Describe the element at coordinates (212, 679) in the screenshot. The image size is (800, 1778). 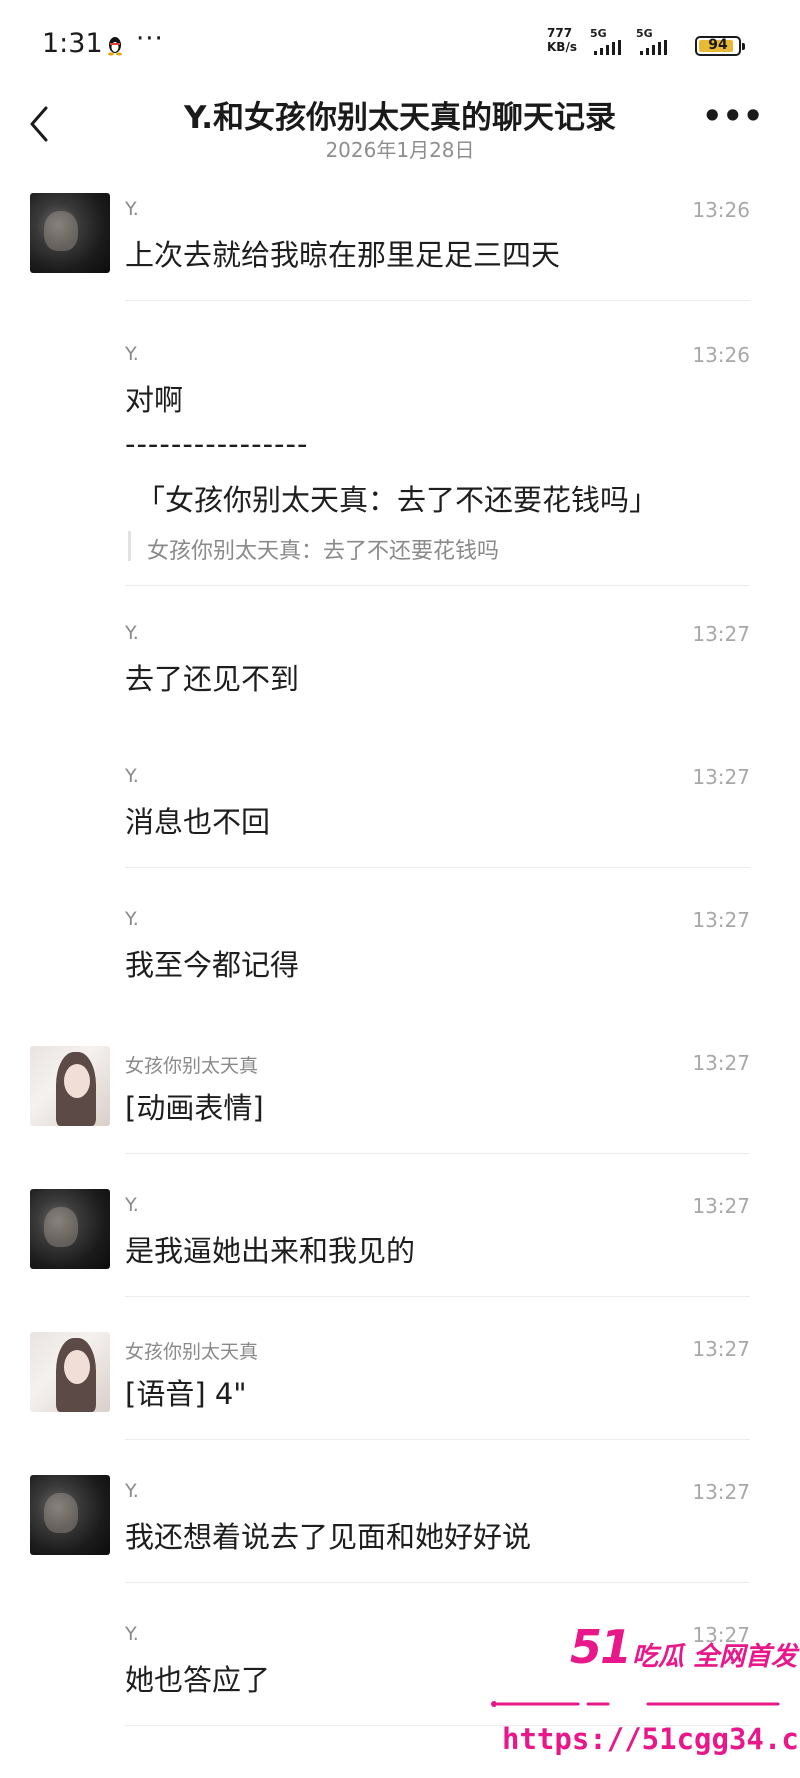
I see `message-text: 去了还见不到` at that location.